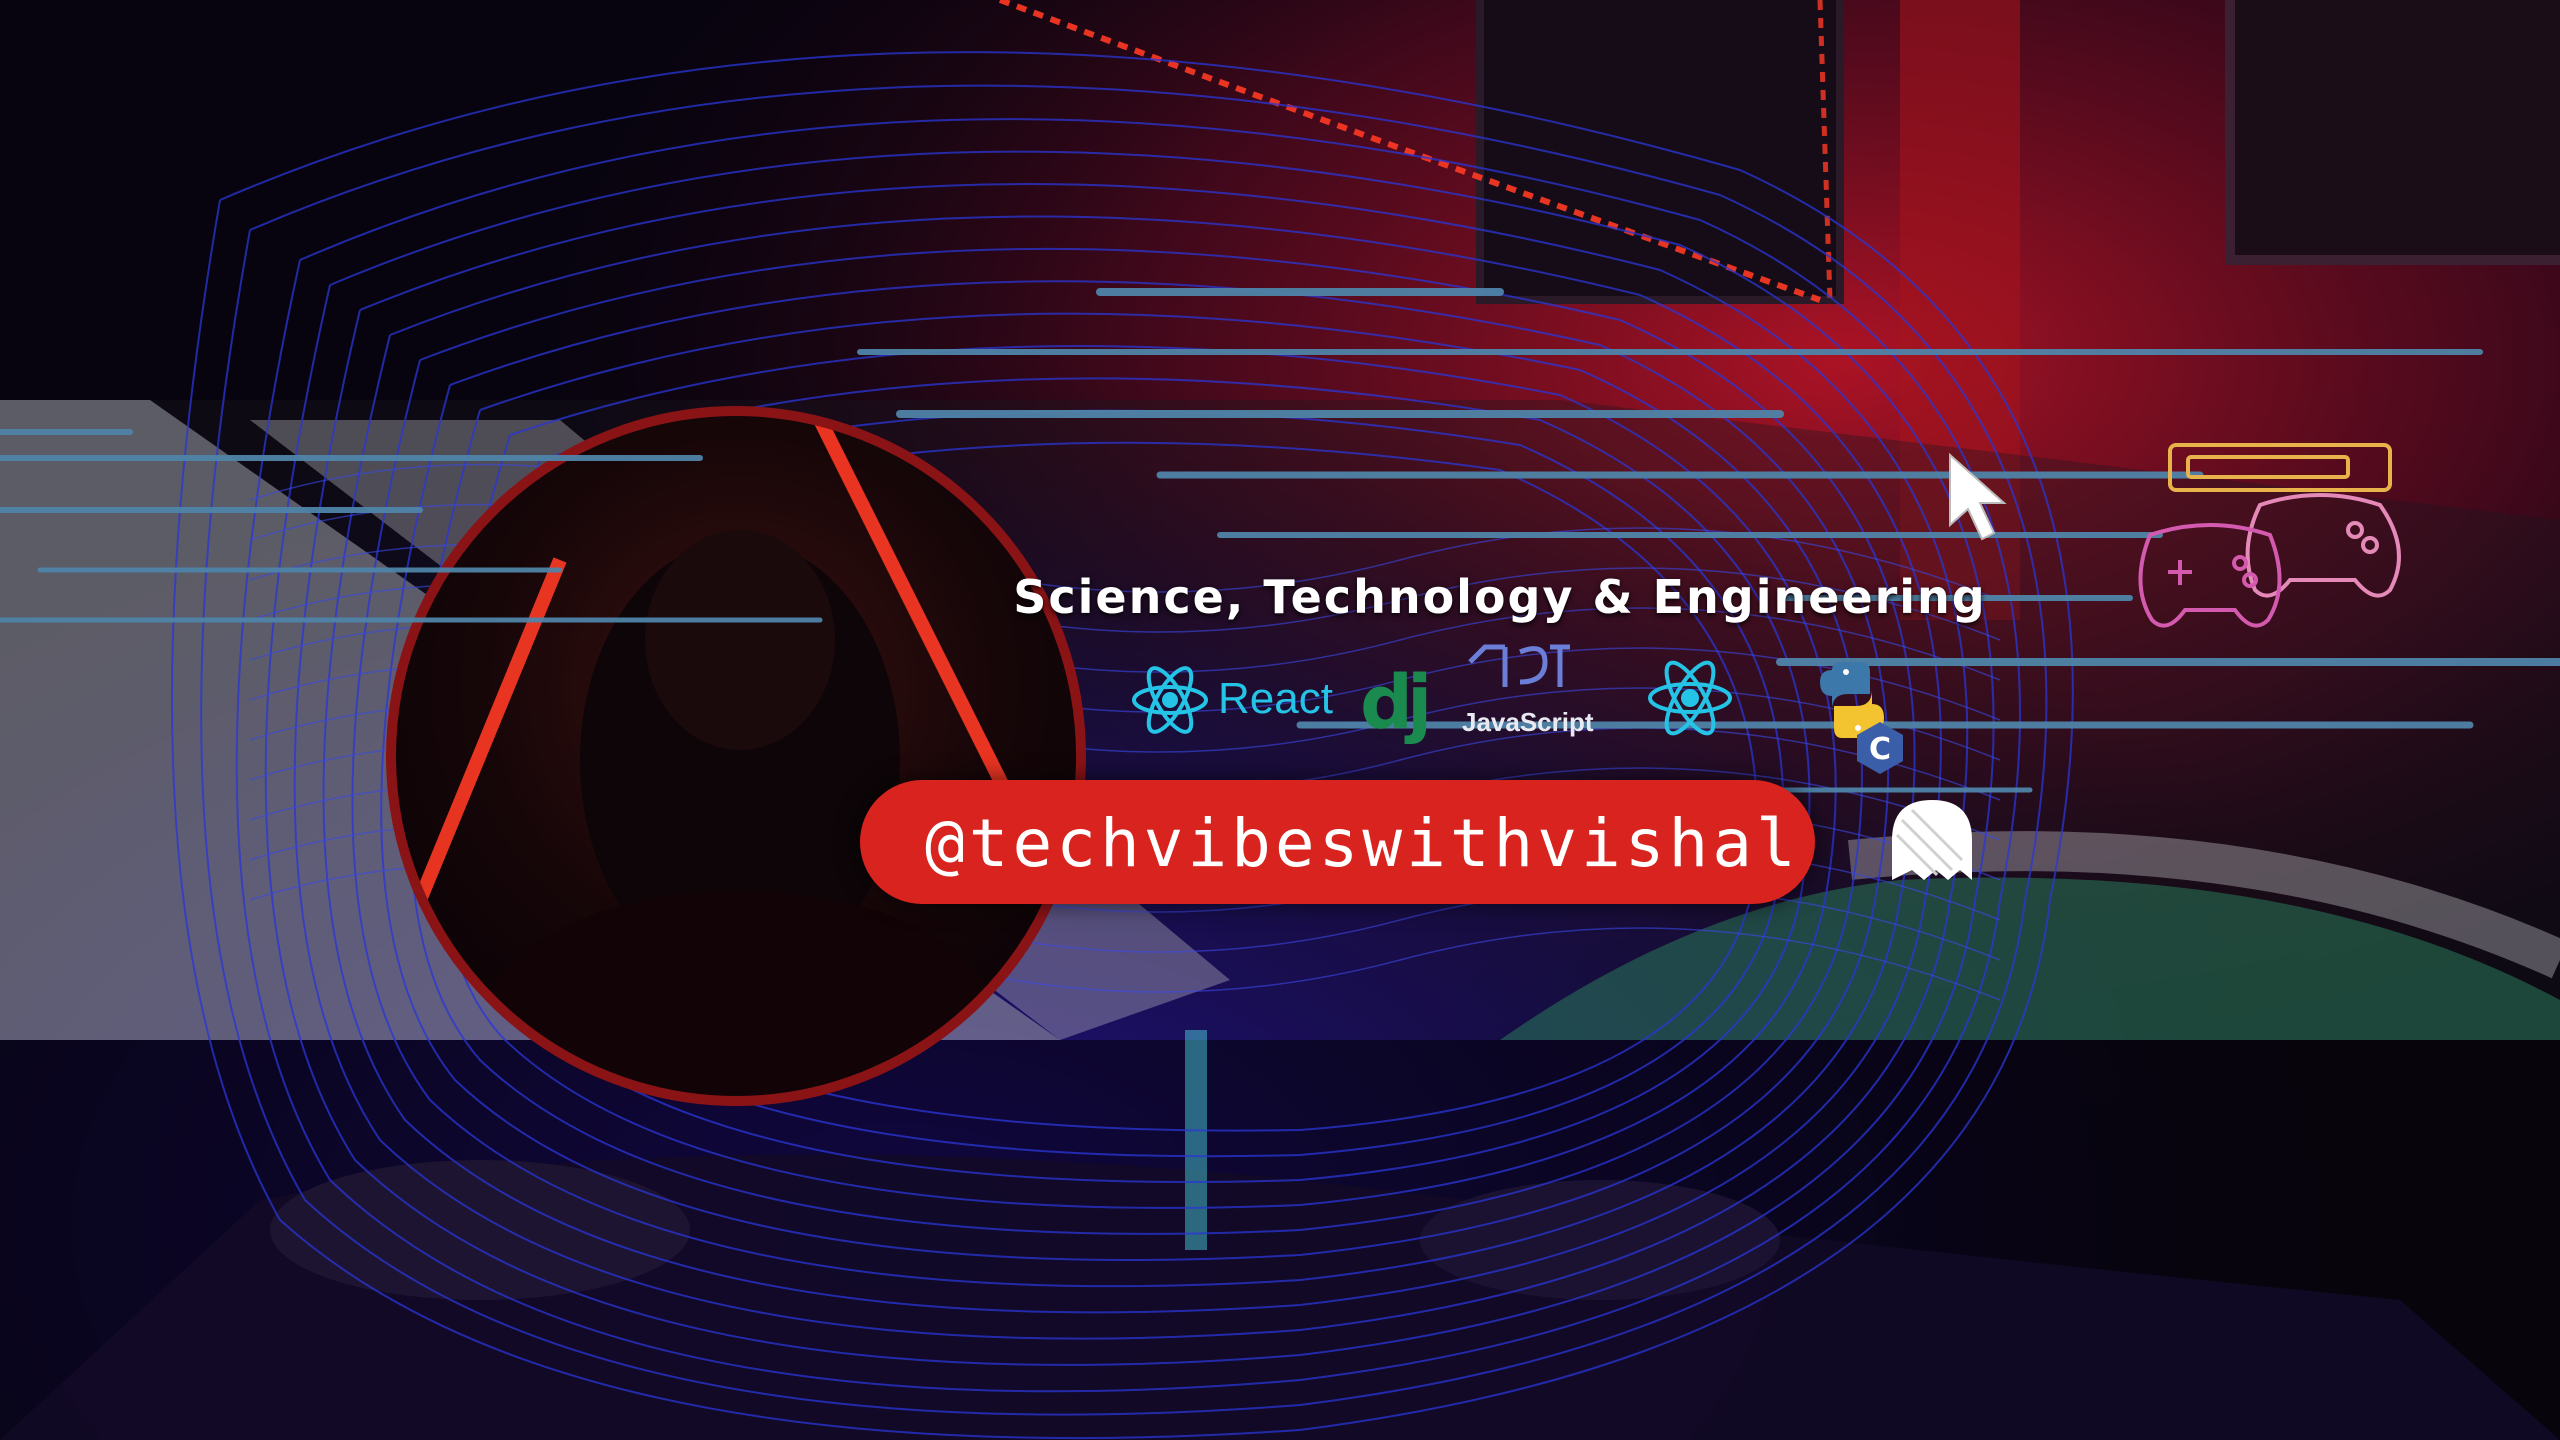 This screenshot has height=1440, width=2560. I want to click on react-label: React, so click(1275, 698).